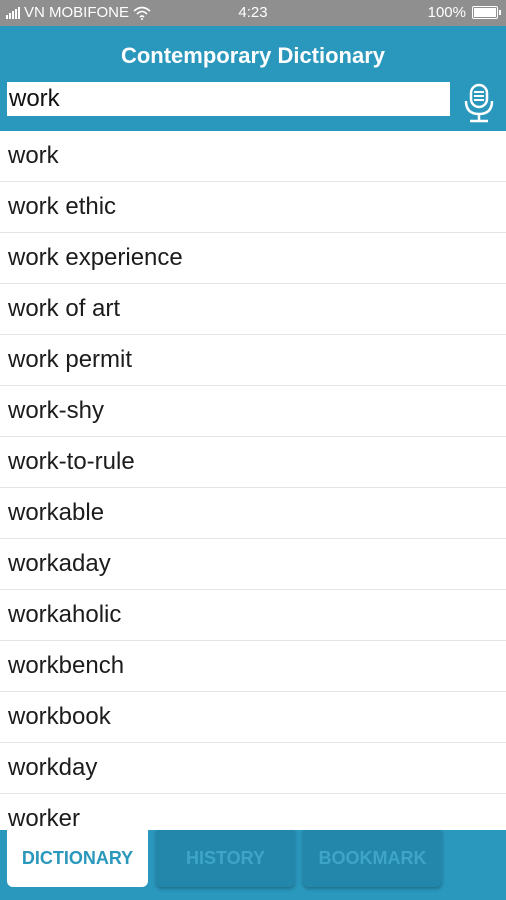  Describe the element at coordinates (253, 462) in the screenshot. I see `result-item: work-to-rule` at that location.